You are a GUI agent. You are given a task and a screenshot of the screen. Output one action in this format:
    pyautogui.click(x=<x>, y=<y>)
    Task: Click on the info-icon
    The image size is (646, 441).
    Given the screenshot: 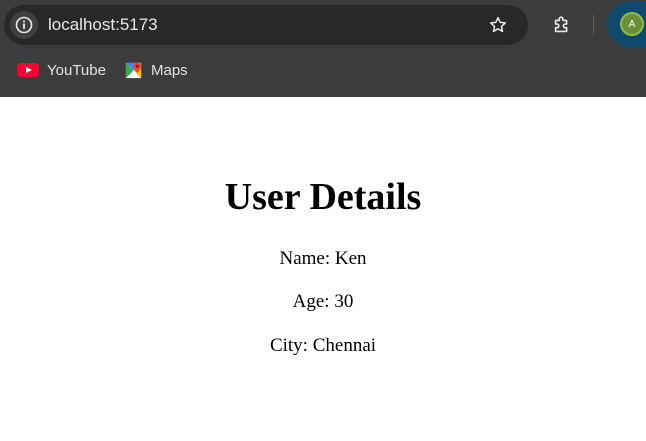 What is the action you would take?
    pyautogui.click(x=24, y=25)
    